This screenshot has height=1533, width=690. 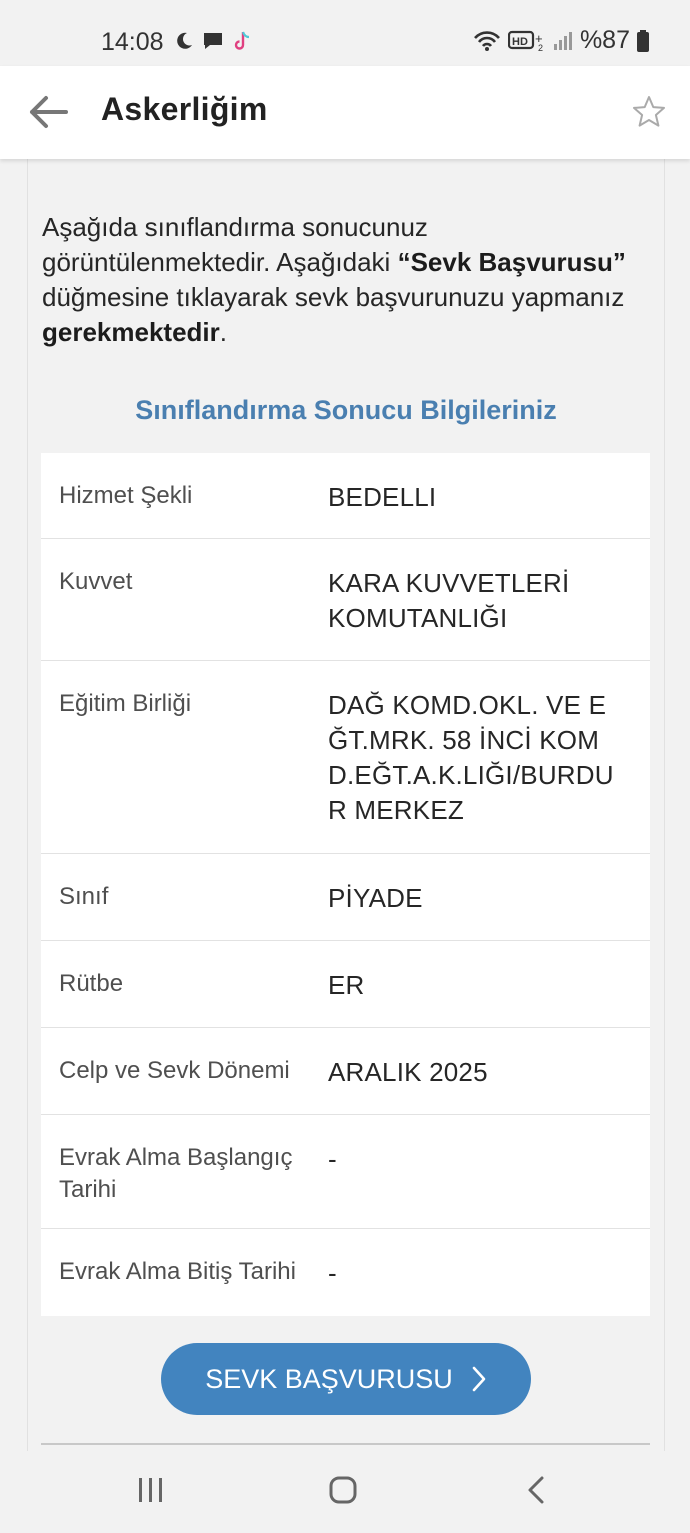 I want to click on svg-text: 2, so click(x=540, y=48).